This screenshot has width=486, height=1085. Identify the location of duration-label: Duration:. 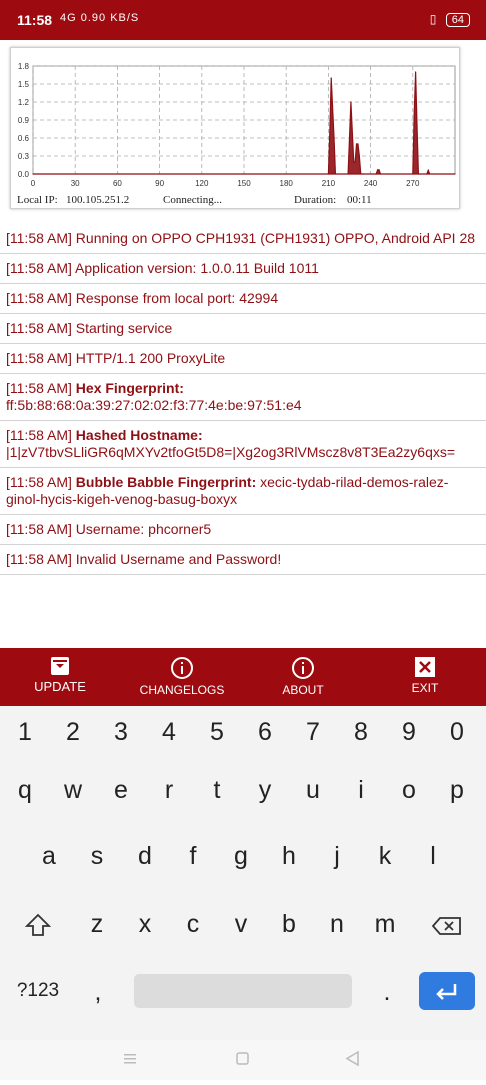
(315, 200).